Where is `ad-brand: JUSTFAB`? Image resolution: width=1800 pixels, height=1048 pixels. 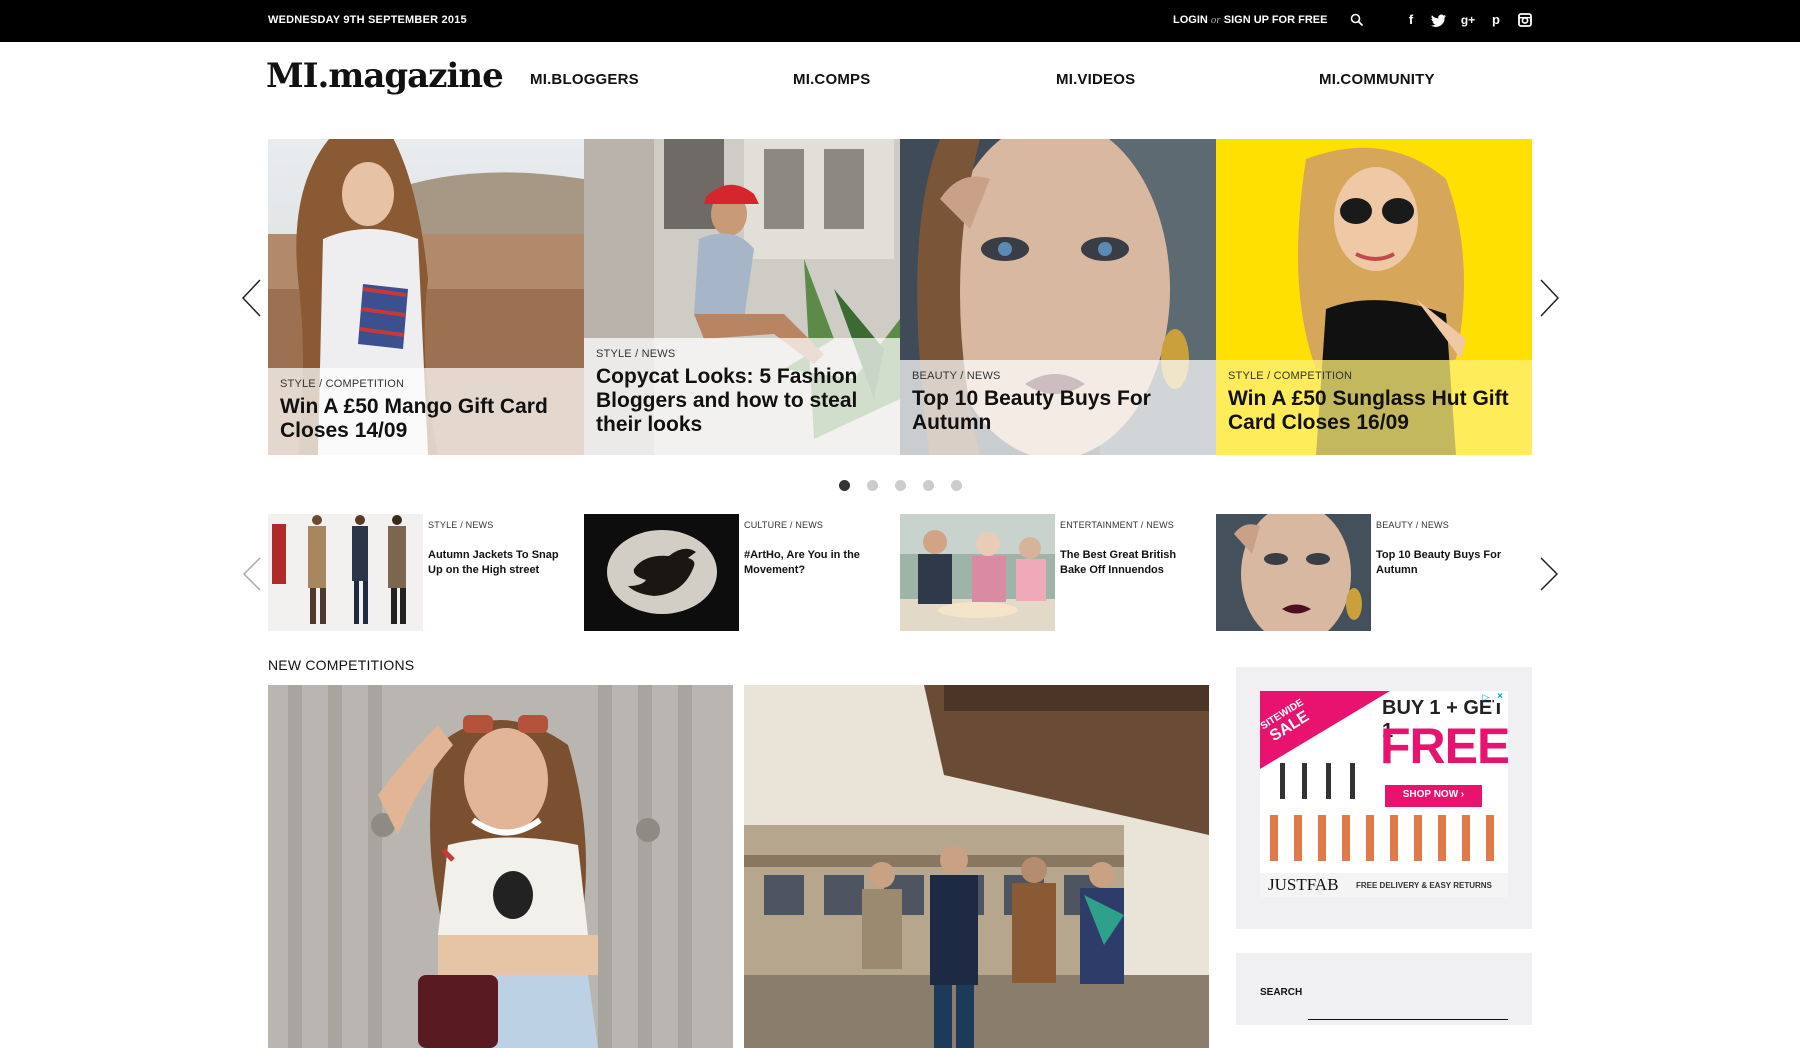 ad-brand: JUSTFAB is located at coordinates (1303, 884).